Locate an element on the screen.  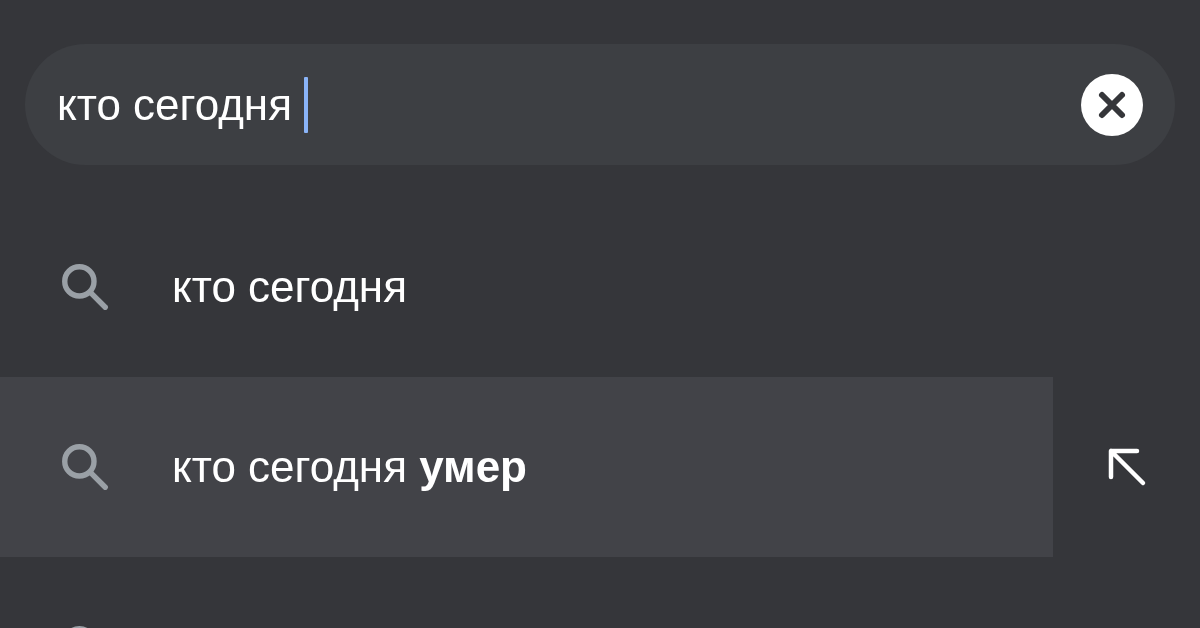
arrow-up-left-icon is located at coordinates (1126, 467).